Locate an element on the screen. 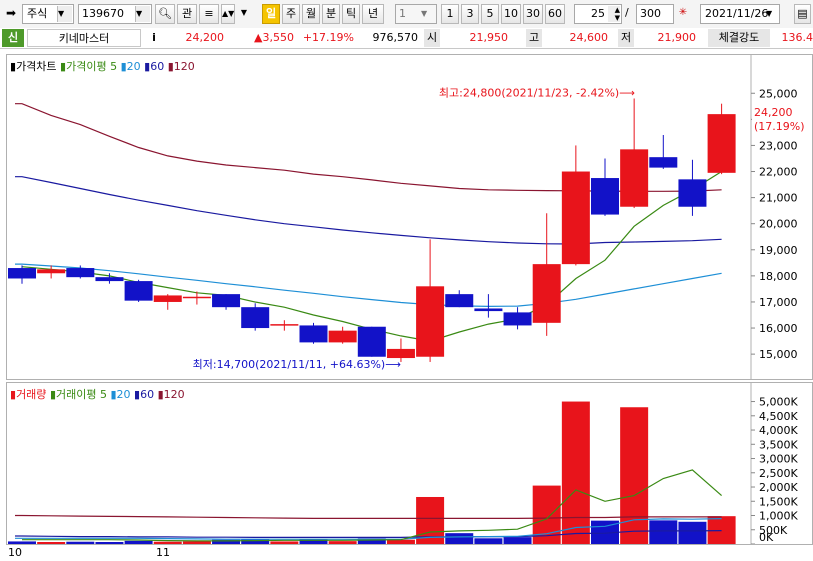 This screenshot has width=813, height=561. ma60-legend: 60 is located at coordinates (157, 66).